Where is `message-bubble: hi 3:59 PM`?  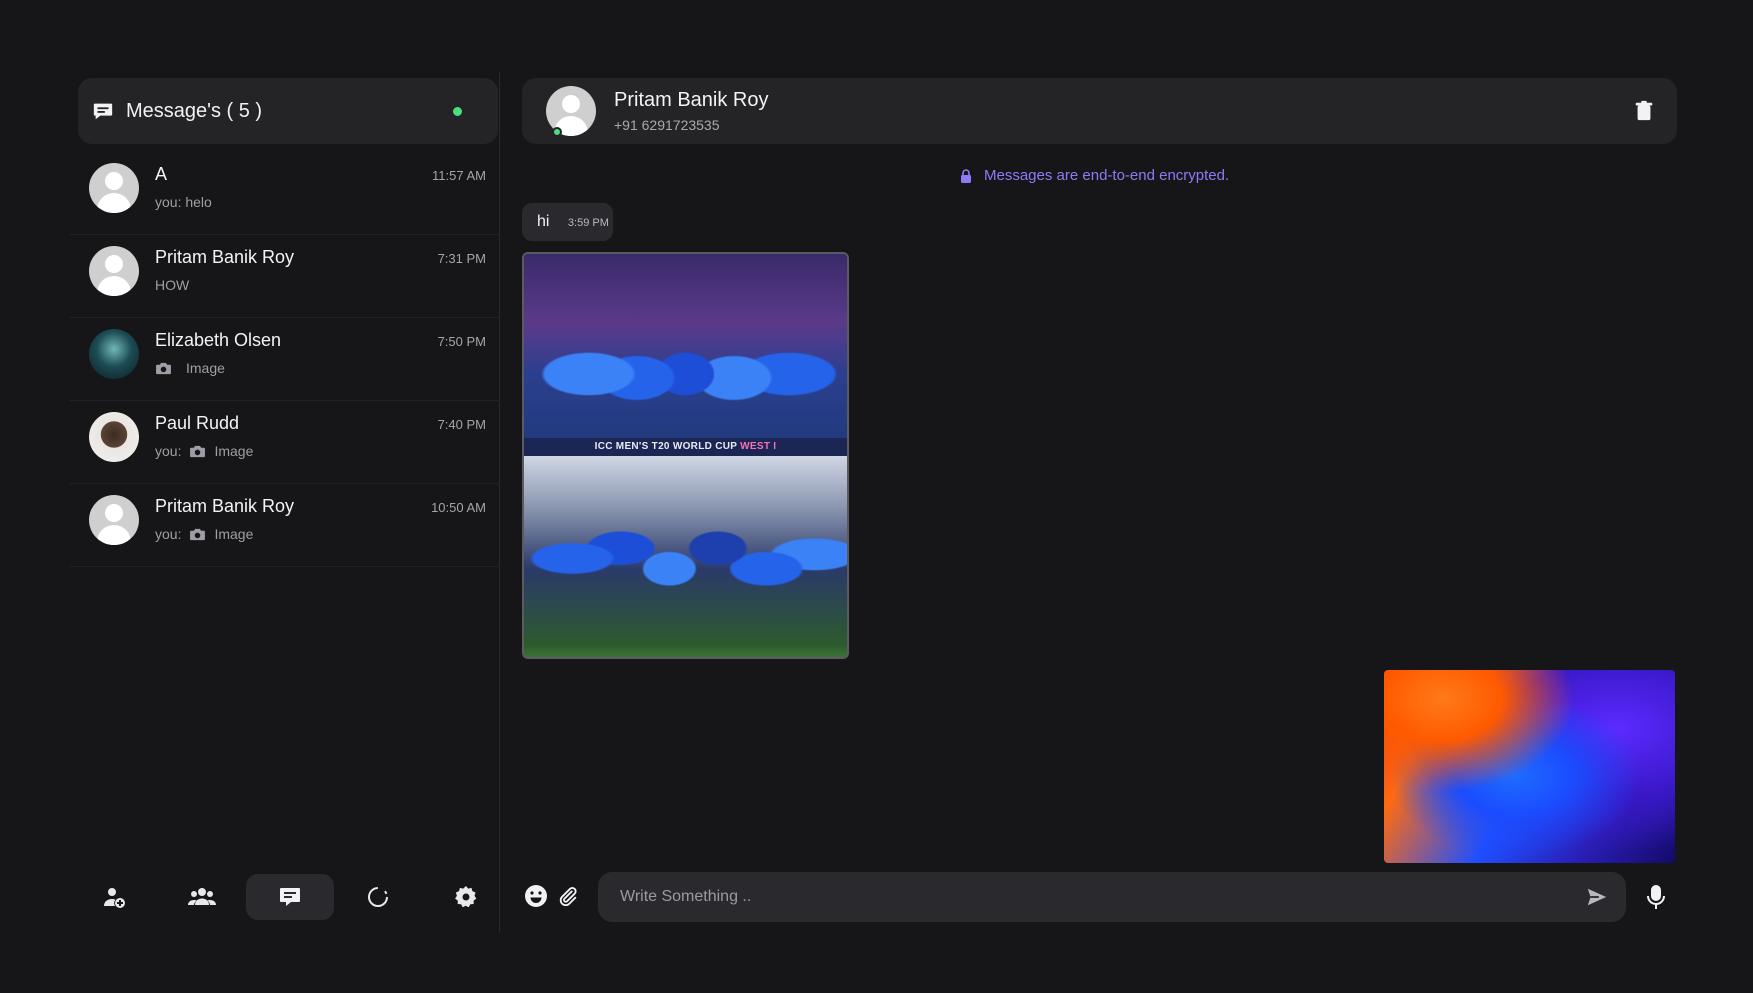
message-bubble: hi 3:59 PM is located at coordinates (567, 222).